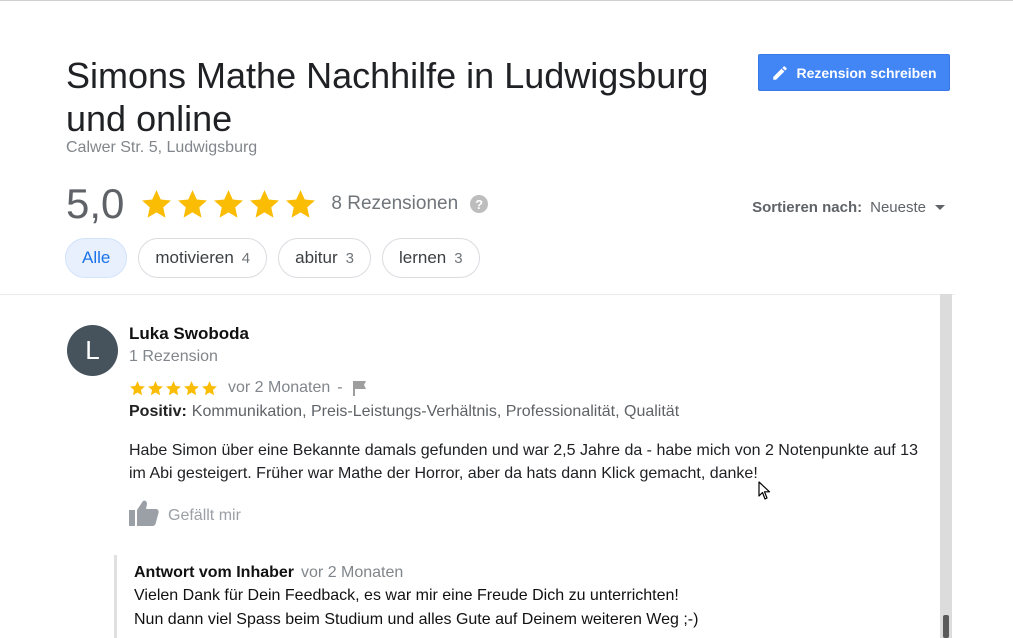 This screenshot has width=1013, height=638. What do you see at coordinates (780, 73) in the screenshot?
I see `pencil-icon` at bounding box center [780, 73].